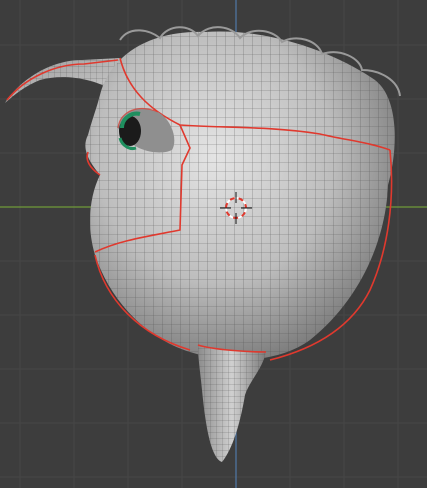 This screenshot has width=427, height=488. I want to click on tail-spike, so click(232, 403).